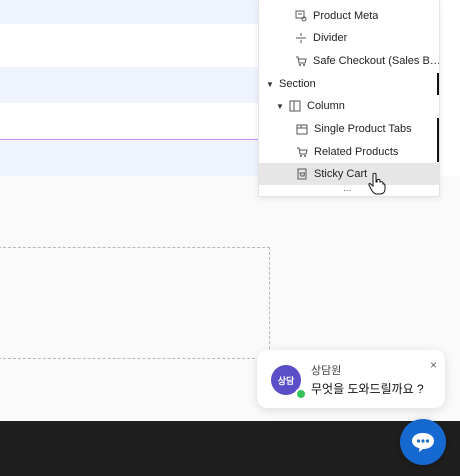 The width and height of the screenshot is (460, 476). I want to click on product-meta-icon, so click(301, 16).